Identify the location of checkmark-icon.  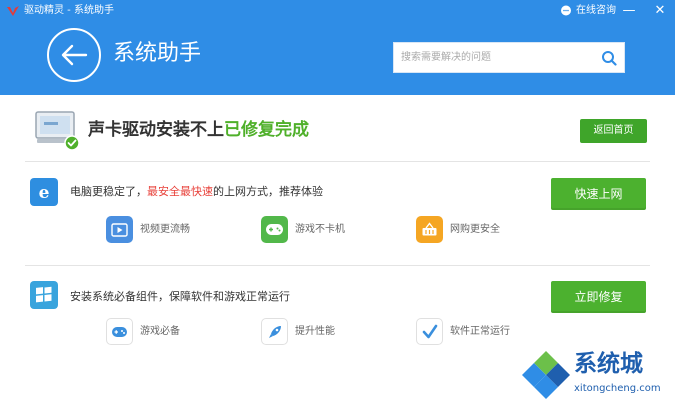
(429, 331).